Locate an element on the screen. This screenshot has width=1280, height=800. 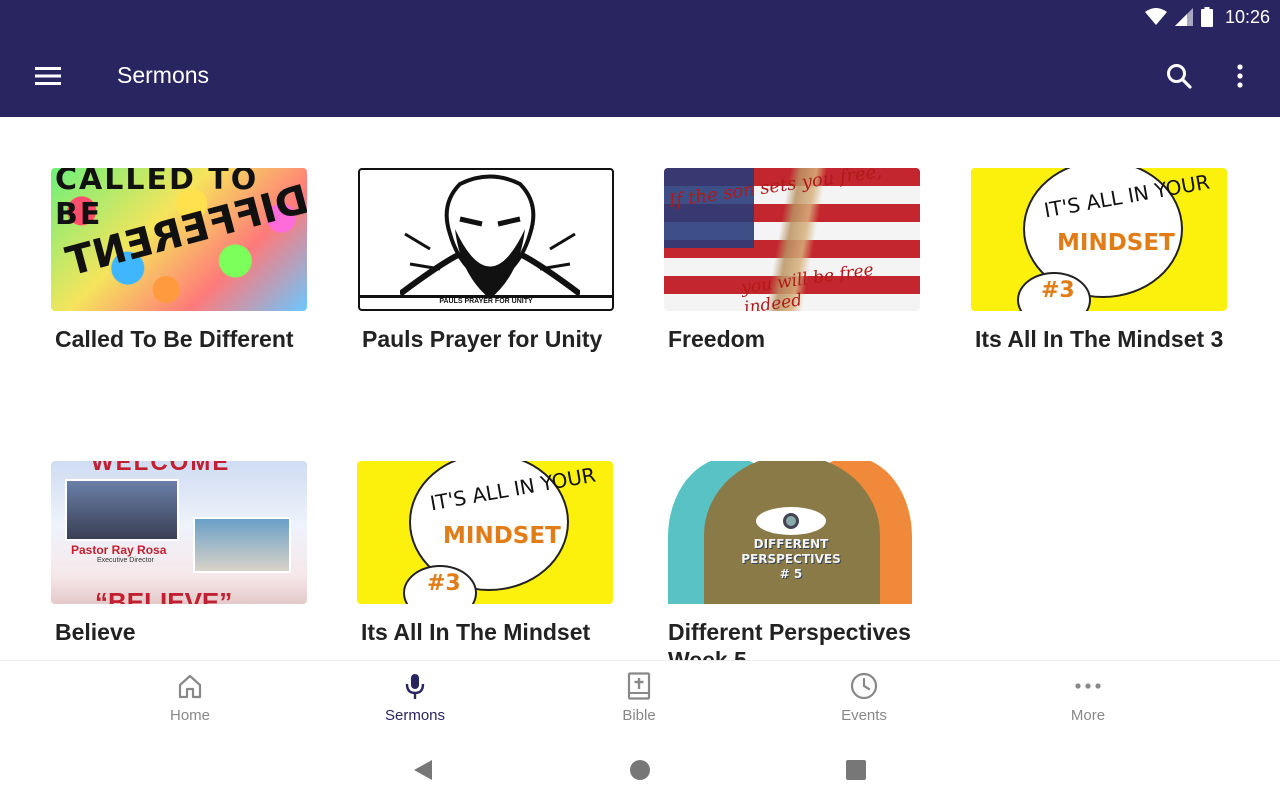
home-circle-icon is located at coordinates (640, 770).